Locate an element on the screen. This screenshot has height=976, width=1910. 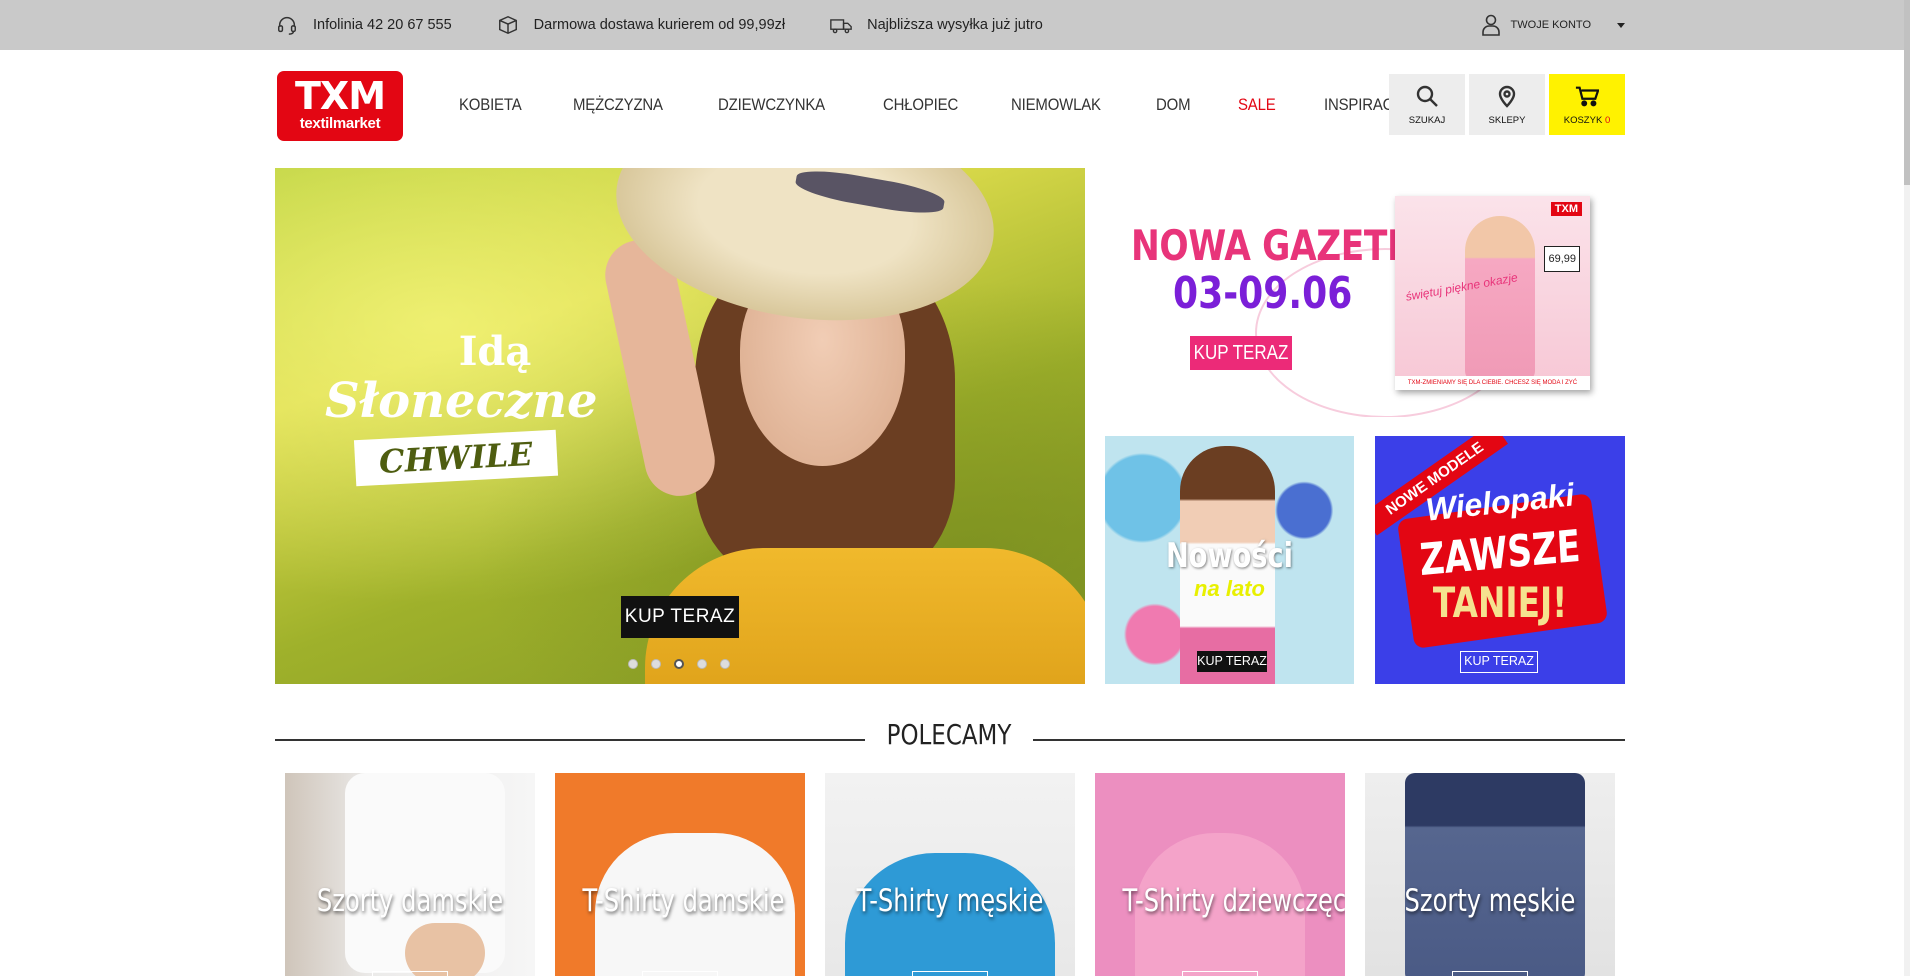
slider-dots is located at coordinates (685, 664).